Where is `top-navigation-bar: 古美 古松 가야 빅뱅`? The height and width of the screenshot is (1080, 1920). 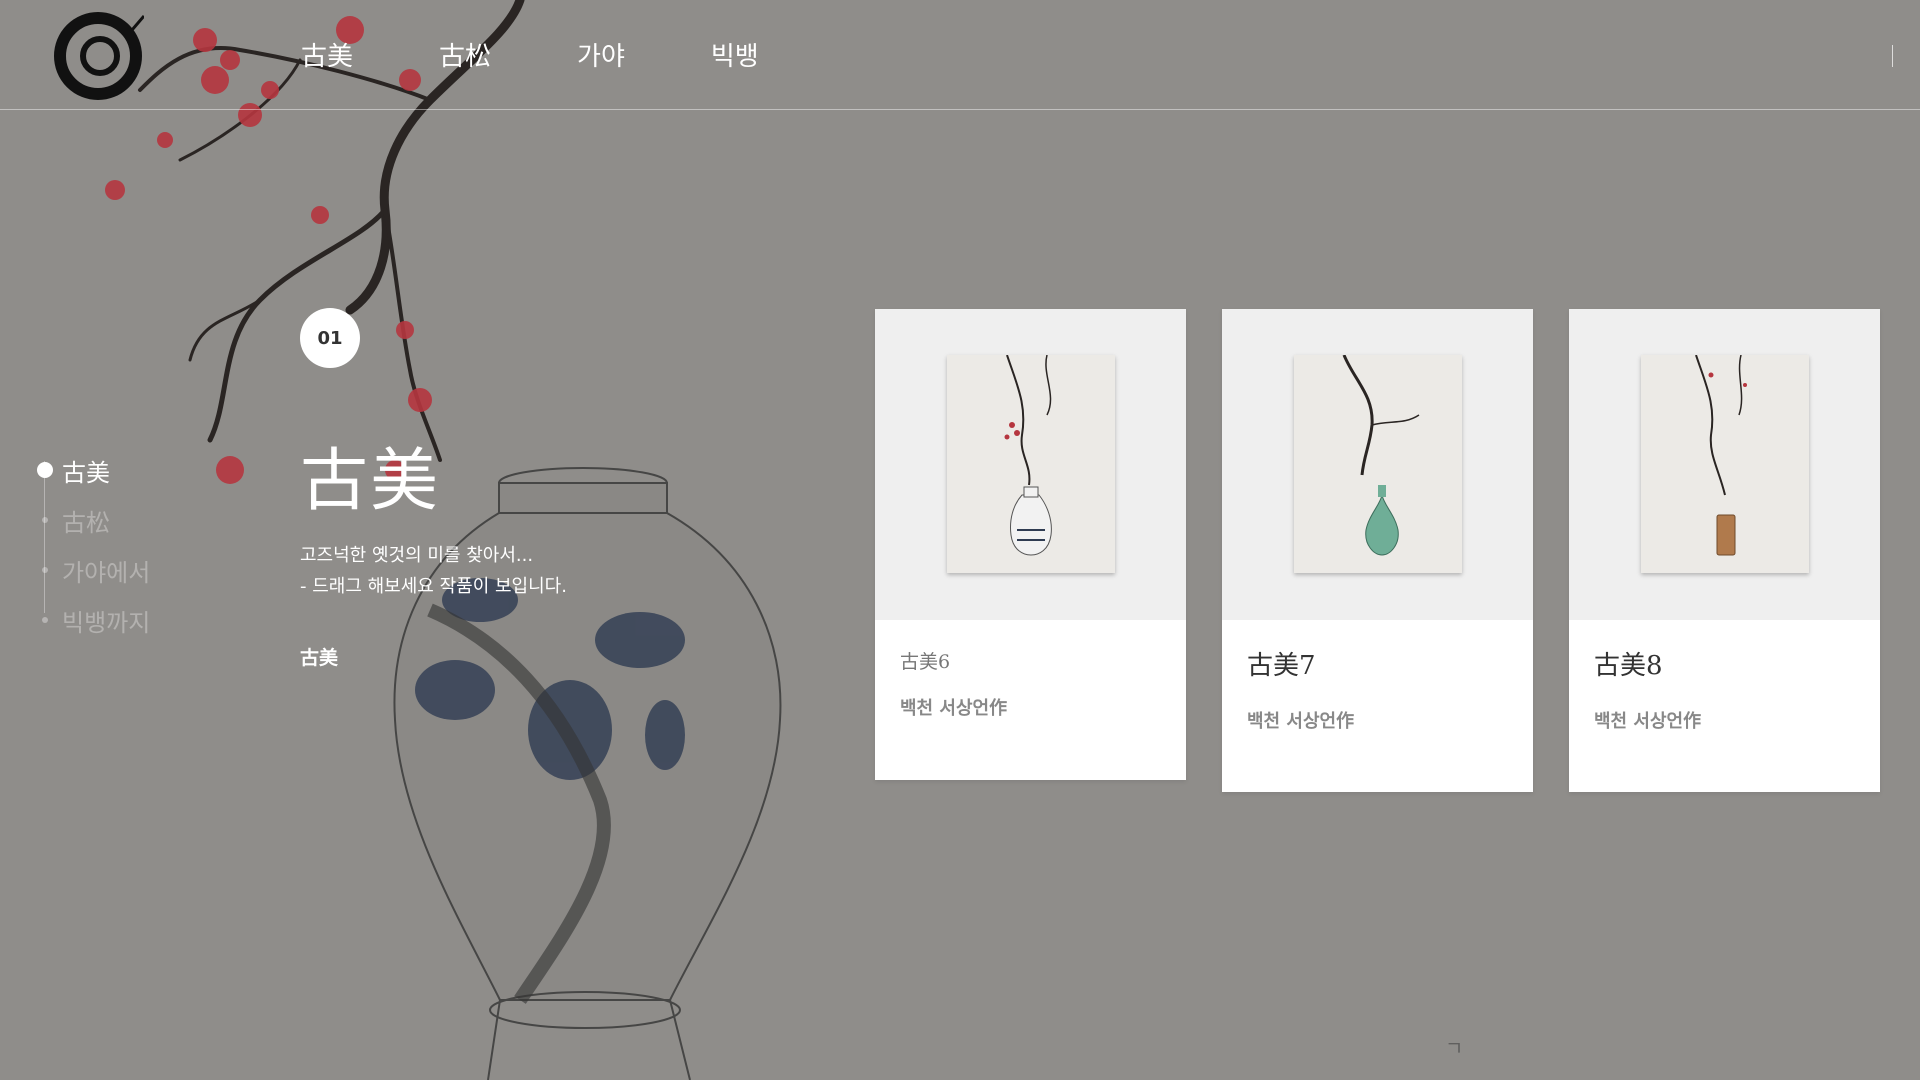
top-navigation-bar: 古美 古松 가야 빅뱅 is located at coordinates (960, 55).